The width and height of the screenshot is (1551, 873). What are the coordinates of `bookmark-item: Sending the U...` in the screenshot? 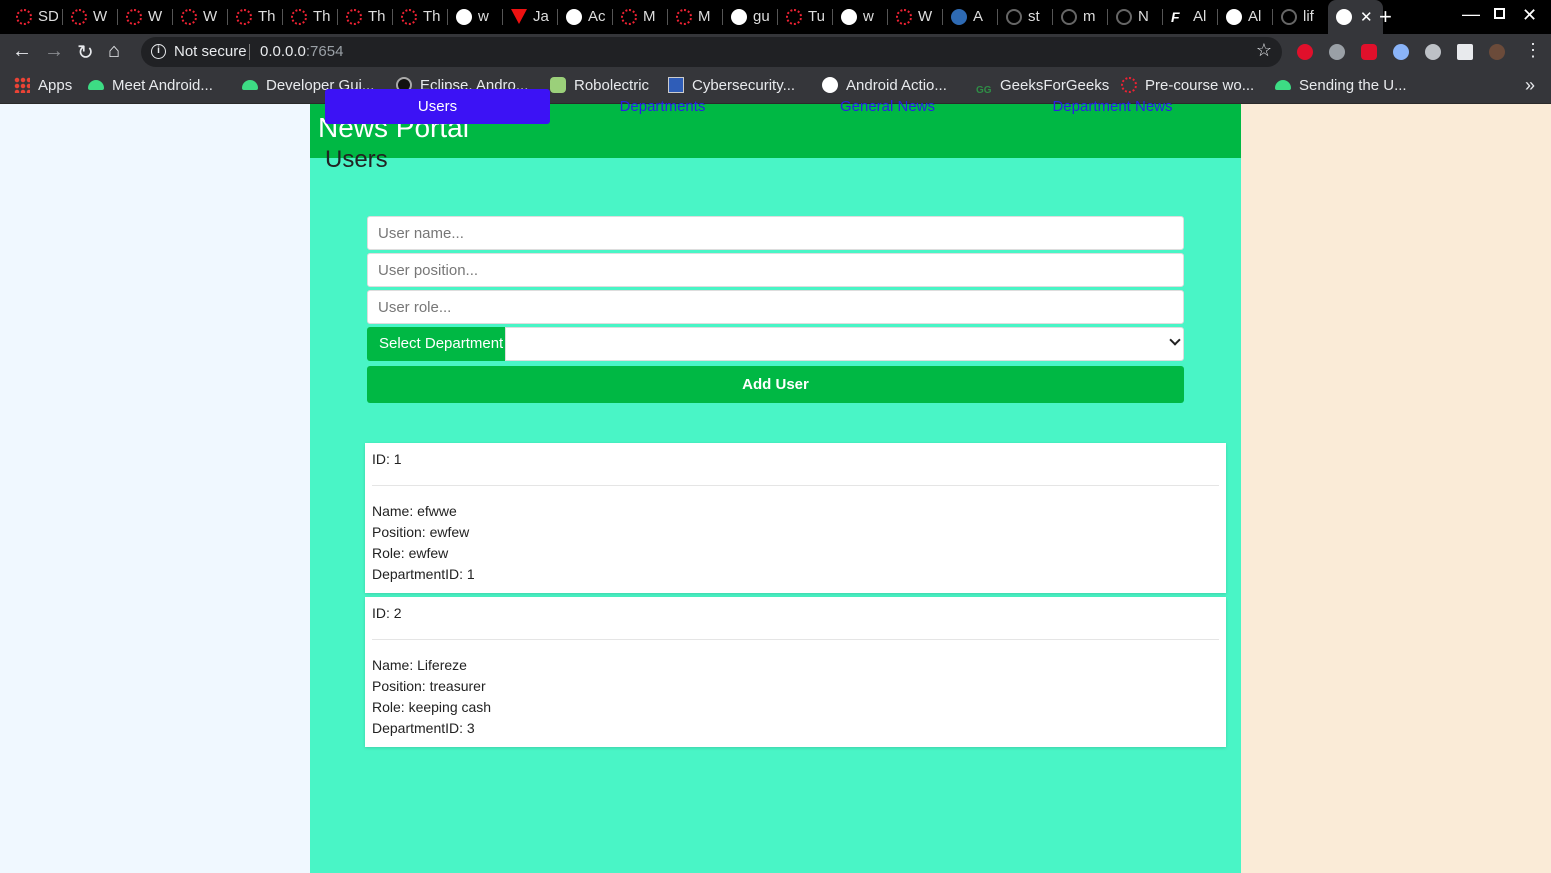 It's located at (1341, 85).